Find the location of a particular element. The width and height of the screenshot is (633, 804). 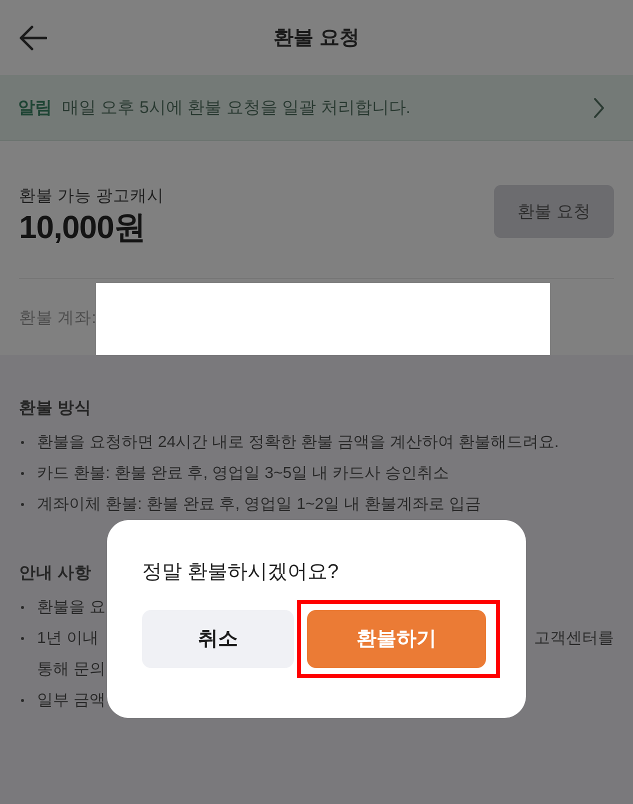

cancel-button: 취소 is located at coordinates (218, 639).